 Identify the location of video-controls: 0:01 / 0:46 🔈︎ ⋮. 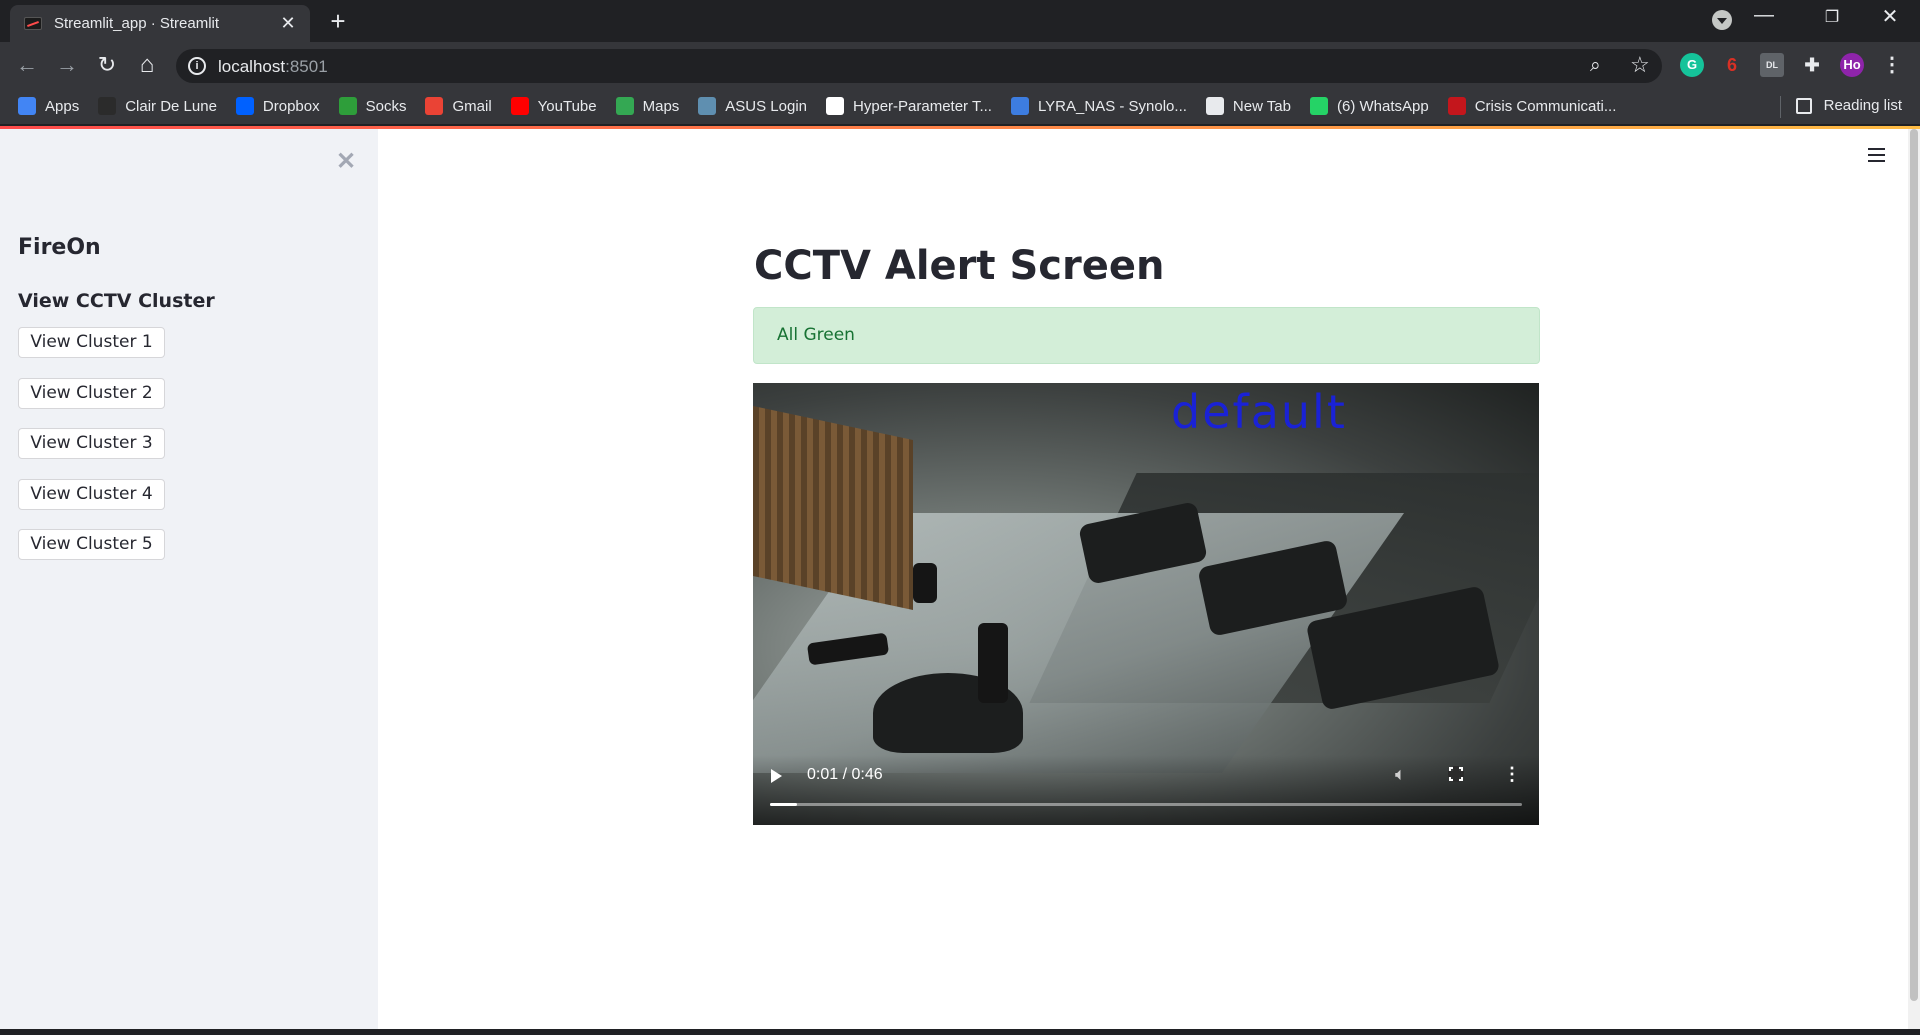
(1146, 790).